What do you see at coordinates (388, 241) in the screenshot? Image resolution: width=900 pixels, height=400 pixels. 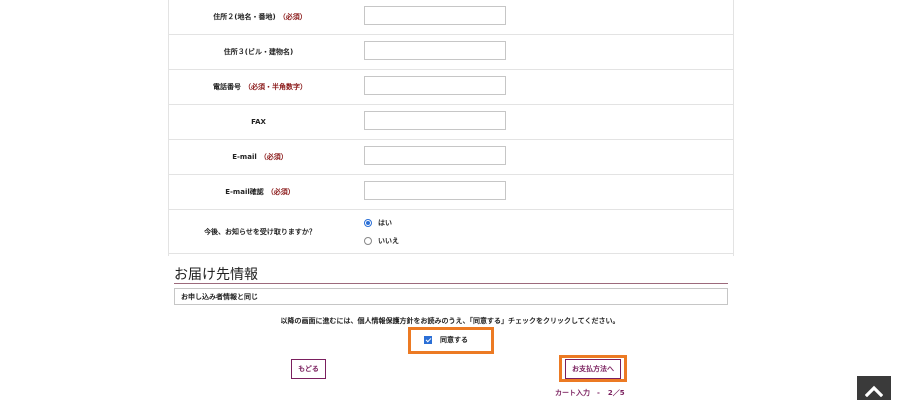 I see `radio-label: いいえ` at bounding box center [388, 241].